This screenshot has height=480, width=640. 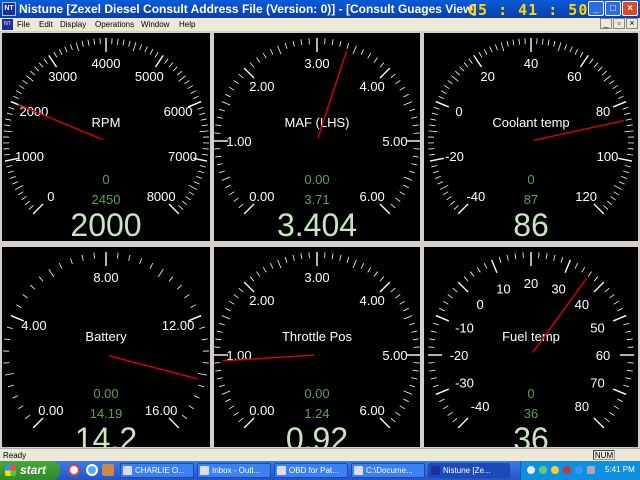 What do you see at coordinates (632, 23) in the screenshot?
I see `mdi-close-button: ×` at bounding box center [632, 23].